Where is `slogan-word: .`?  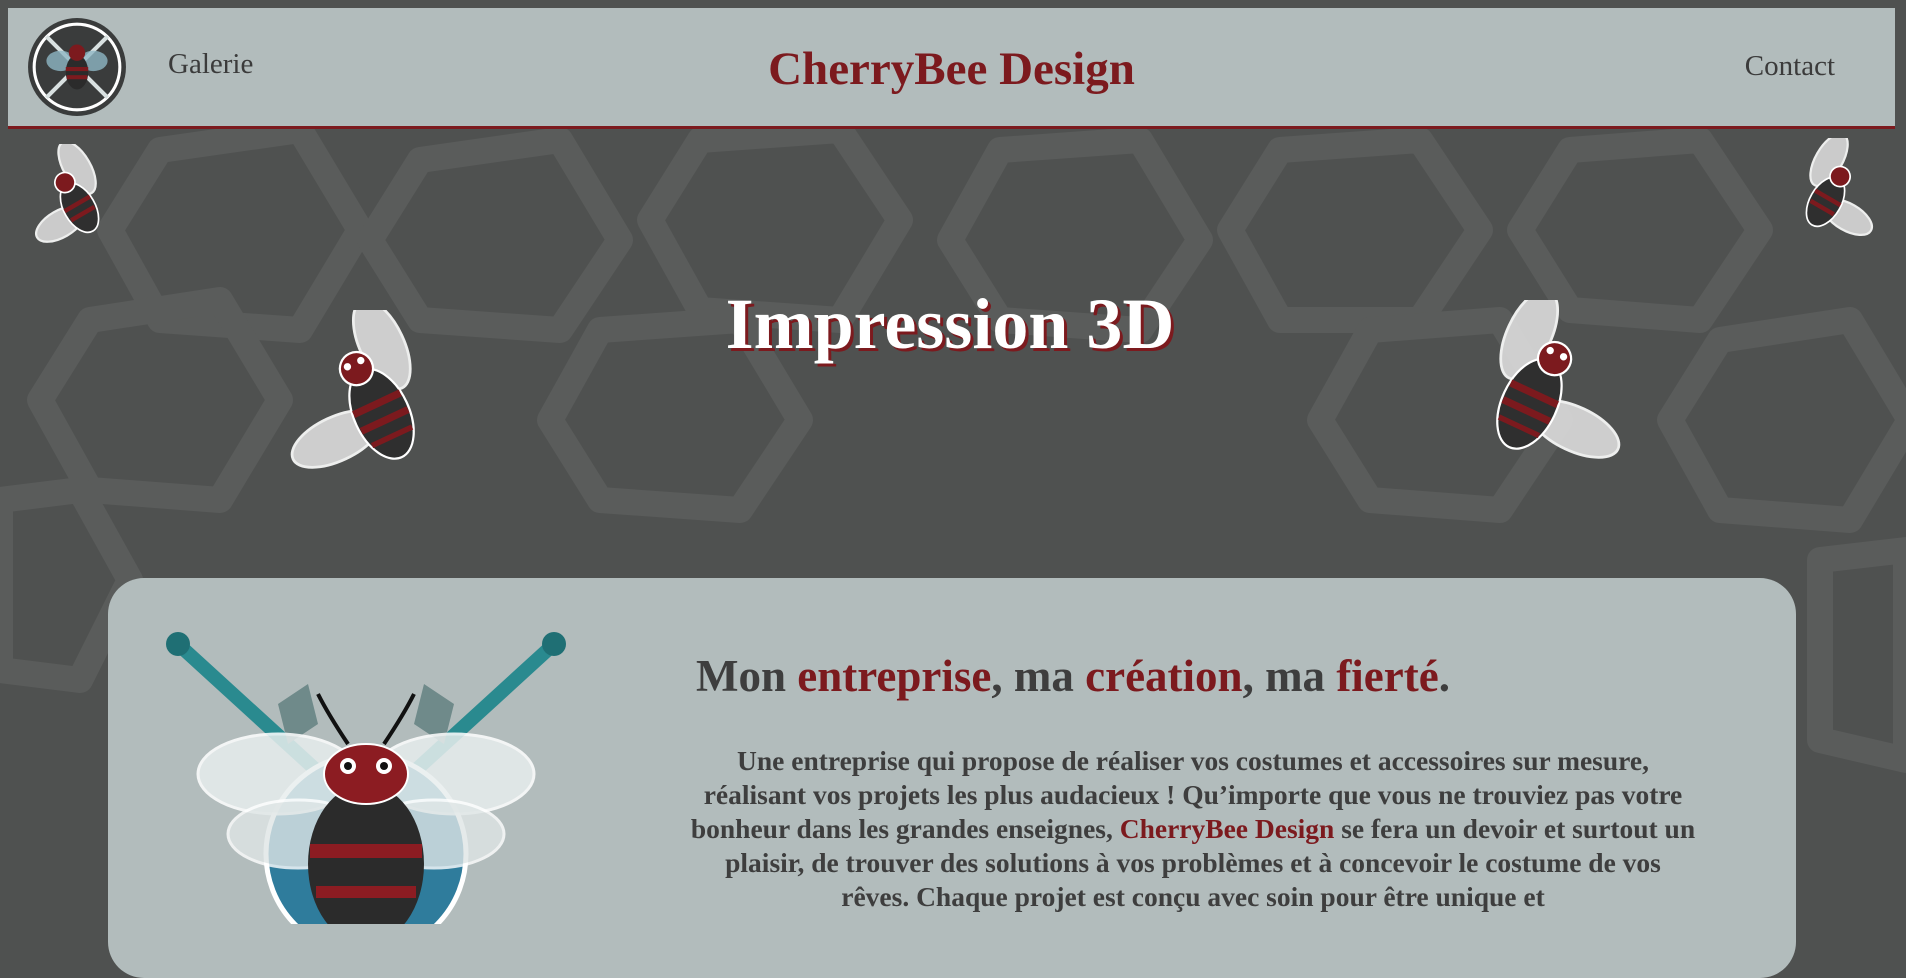 slogan-word: . is located at coordinates (1444, 676).